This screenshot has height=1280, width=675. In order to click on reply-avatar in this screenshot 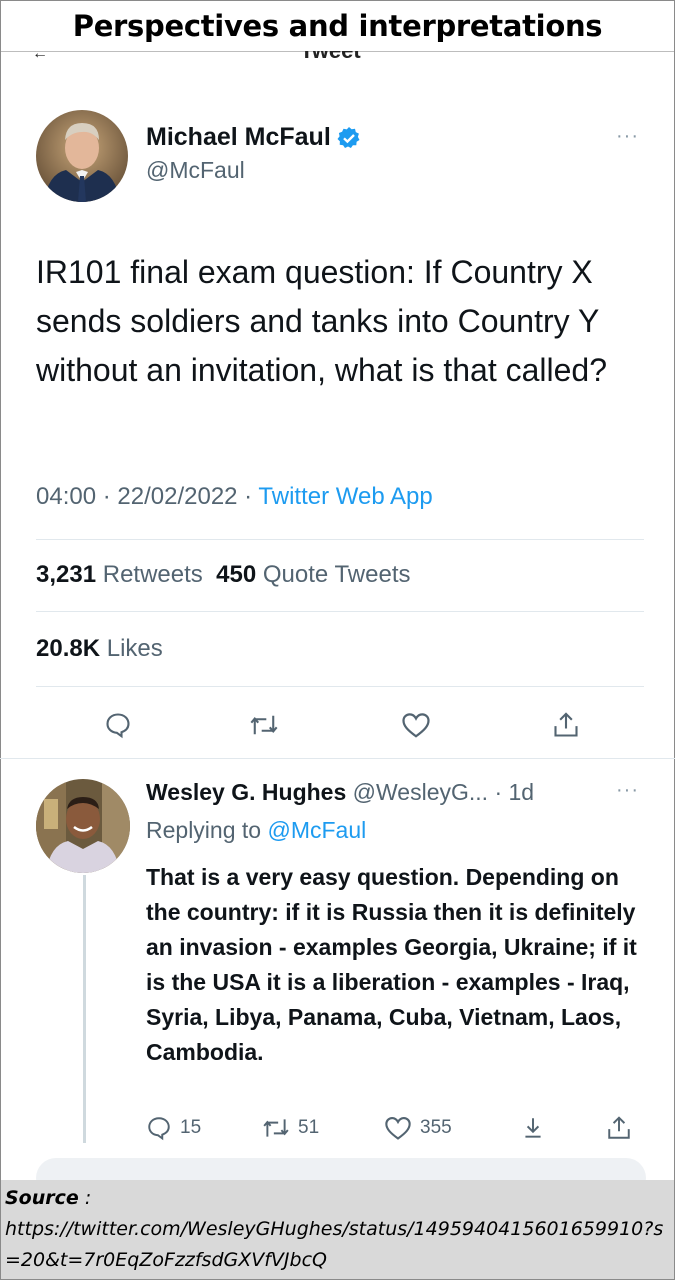, I will do `click(83, 826)`.